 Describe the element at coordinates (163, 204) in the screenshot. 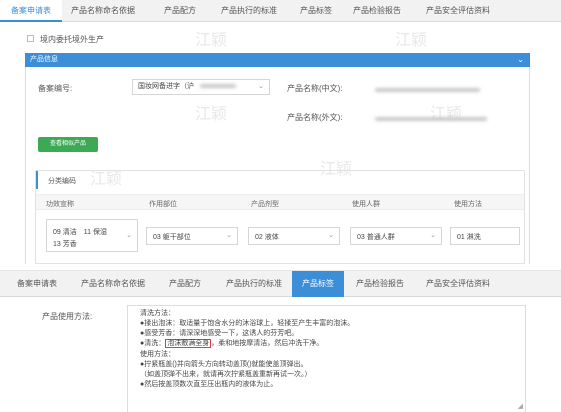

I see `col-body-part: 作用部位` at that location.